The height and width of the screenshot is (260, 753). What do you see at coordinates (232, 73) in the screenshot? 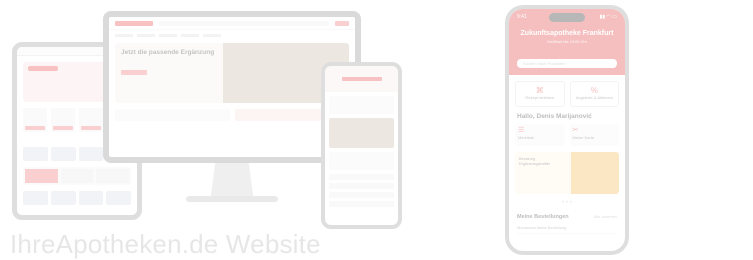
I see `desktop-hero: Jetzt die passende Ergänzung` at bounding box center [232, 73].